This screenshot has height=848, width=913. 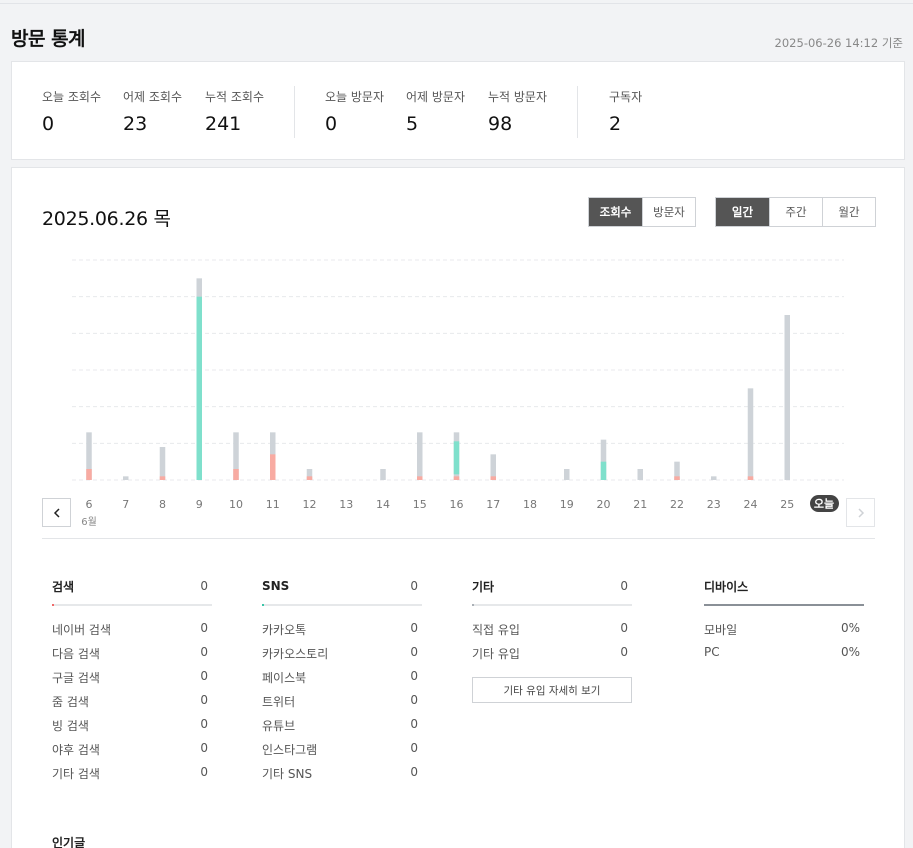 I want to click on row-label: 빙 검색, so click(x=70, y=726).